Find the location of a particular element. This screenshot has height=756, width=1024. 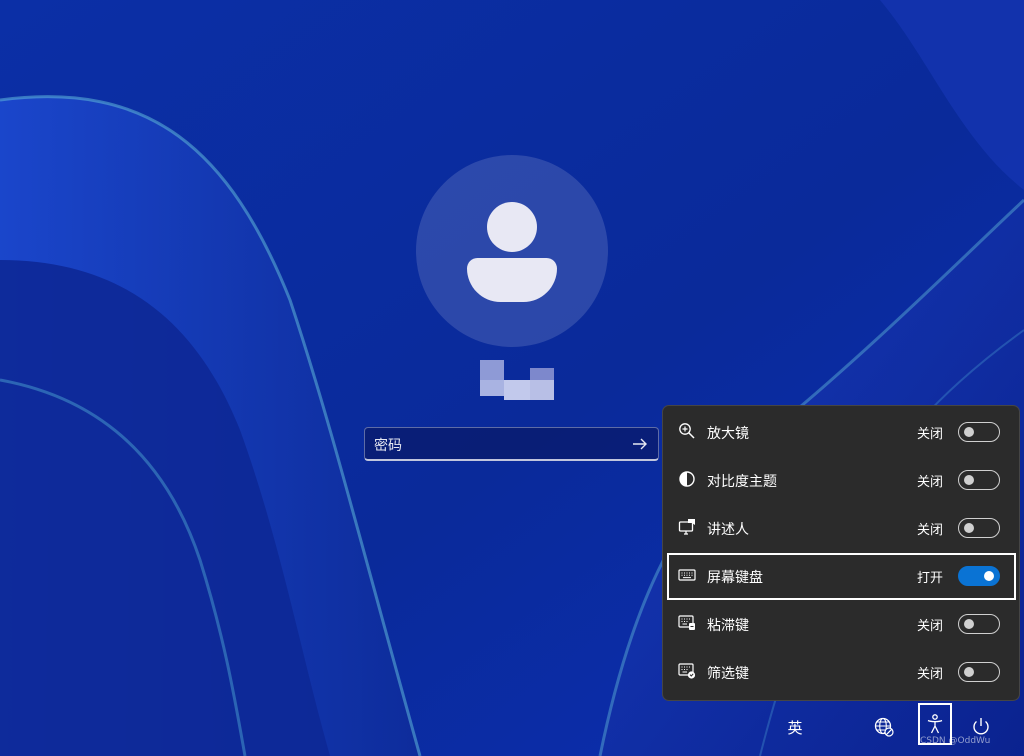

magnifier-toggle is located at coordinates (979, 432).